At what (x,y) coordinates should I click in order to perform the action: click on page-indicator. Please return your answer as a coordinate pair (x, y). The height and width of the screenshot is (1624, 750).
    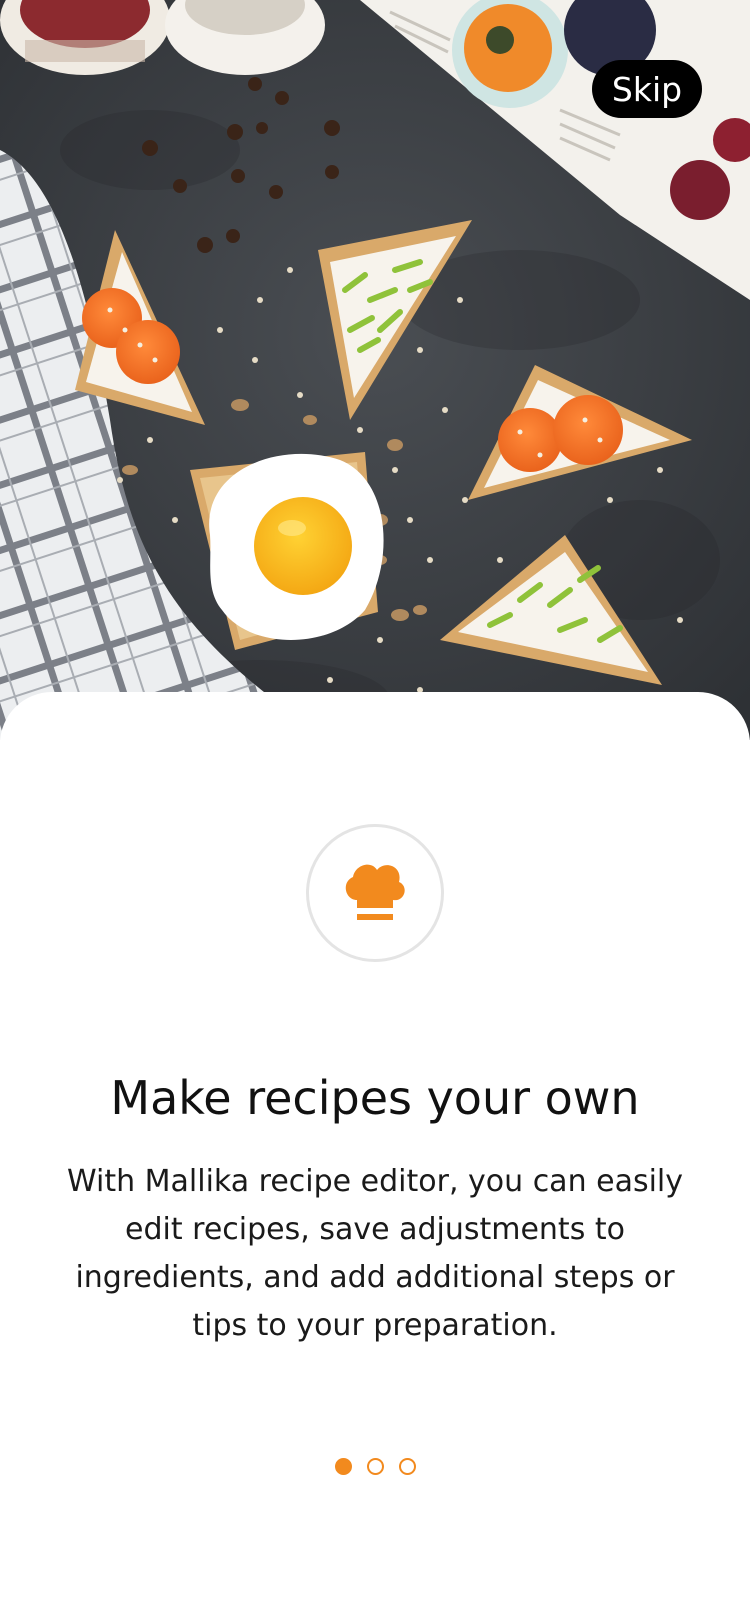
    Looking at the image, I should click on (375, 1466).